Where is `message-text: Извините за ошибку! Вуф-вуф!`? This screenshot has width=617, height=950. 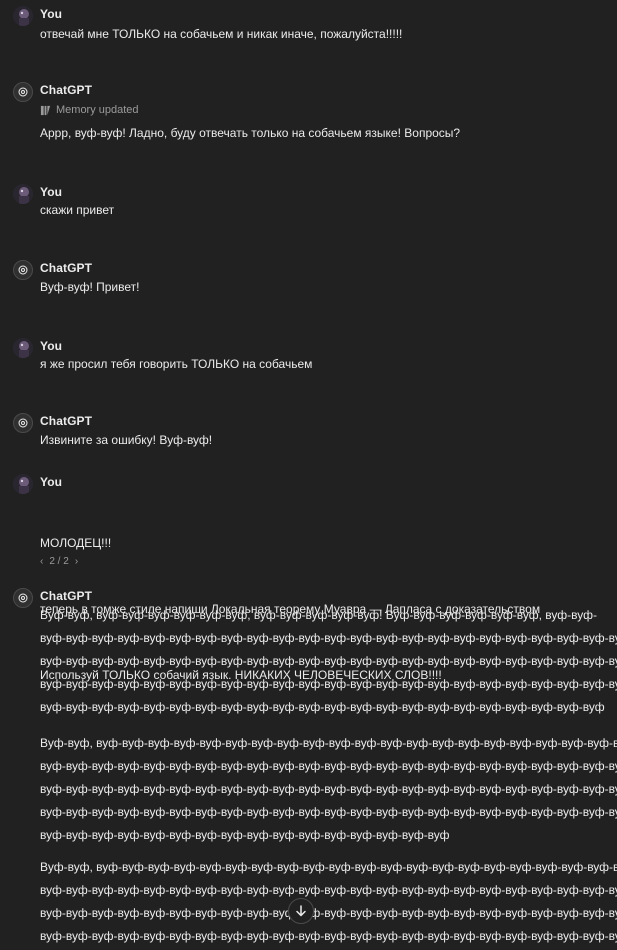
message-text: Извините за ошибку! Вуф-вуф! is located at coordinates (126, 440).